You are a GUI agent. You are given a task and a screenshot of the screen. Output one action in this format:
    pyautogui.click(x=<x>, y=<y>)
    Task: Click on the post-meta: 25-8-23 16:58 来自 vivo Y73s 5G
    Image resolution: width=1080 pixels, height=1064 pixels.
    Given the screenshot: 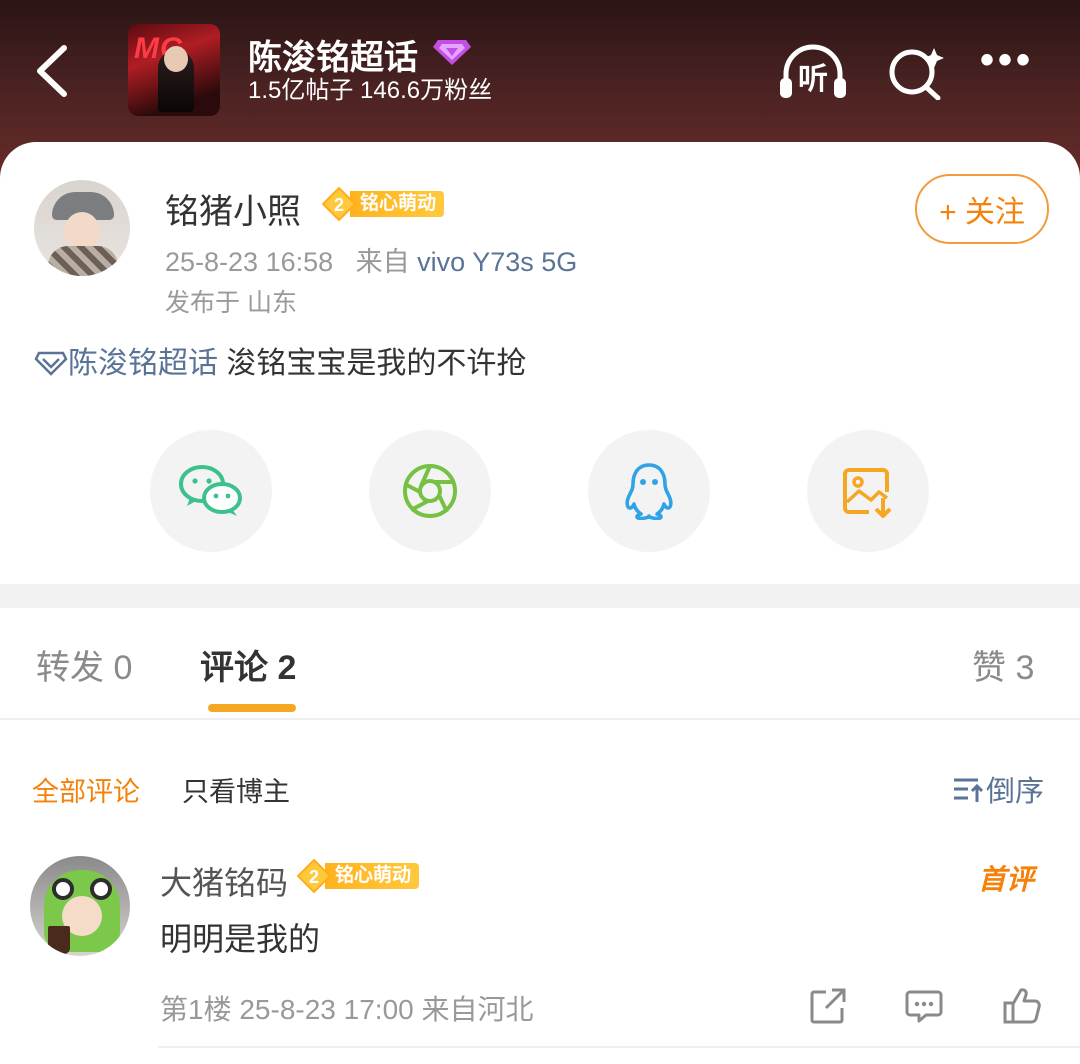 What is the action you would take?
    pyautogui.click(x=371, y=259)
    